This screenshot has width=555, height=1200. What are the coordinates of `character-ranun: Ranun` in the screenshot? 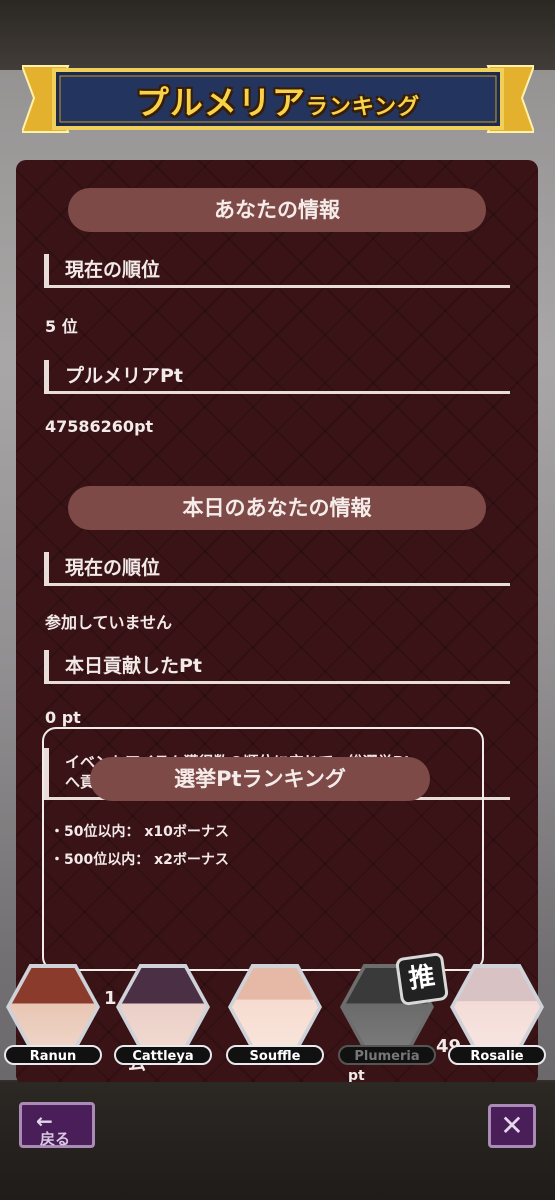 It's located at (53, 1017).